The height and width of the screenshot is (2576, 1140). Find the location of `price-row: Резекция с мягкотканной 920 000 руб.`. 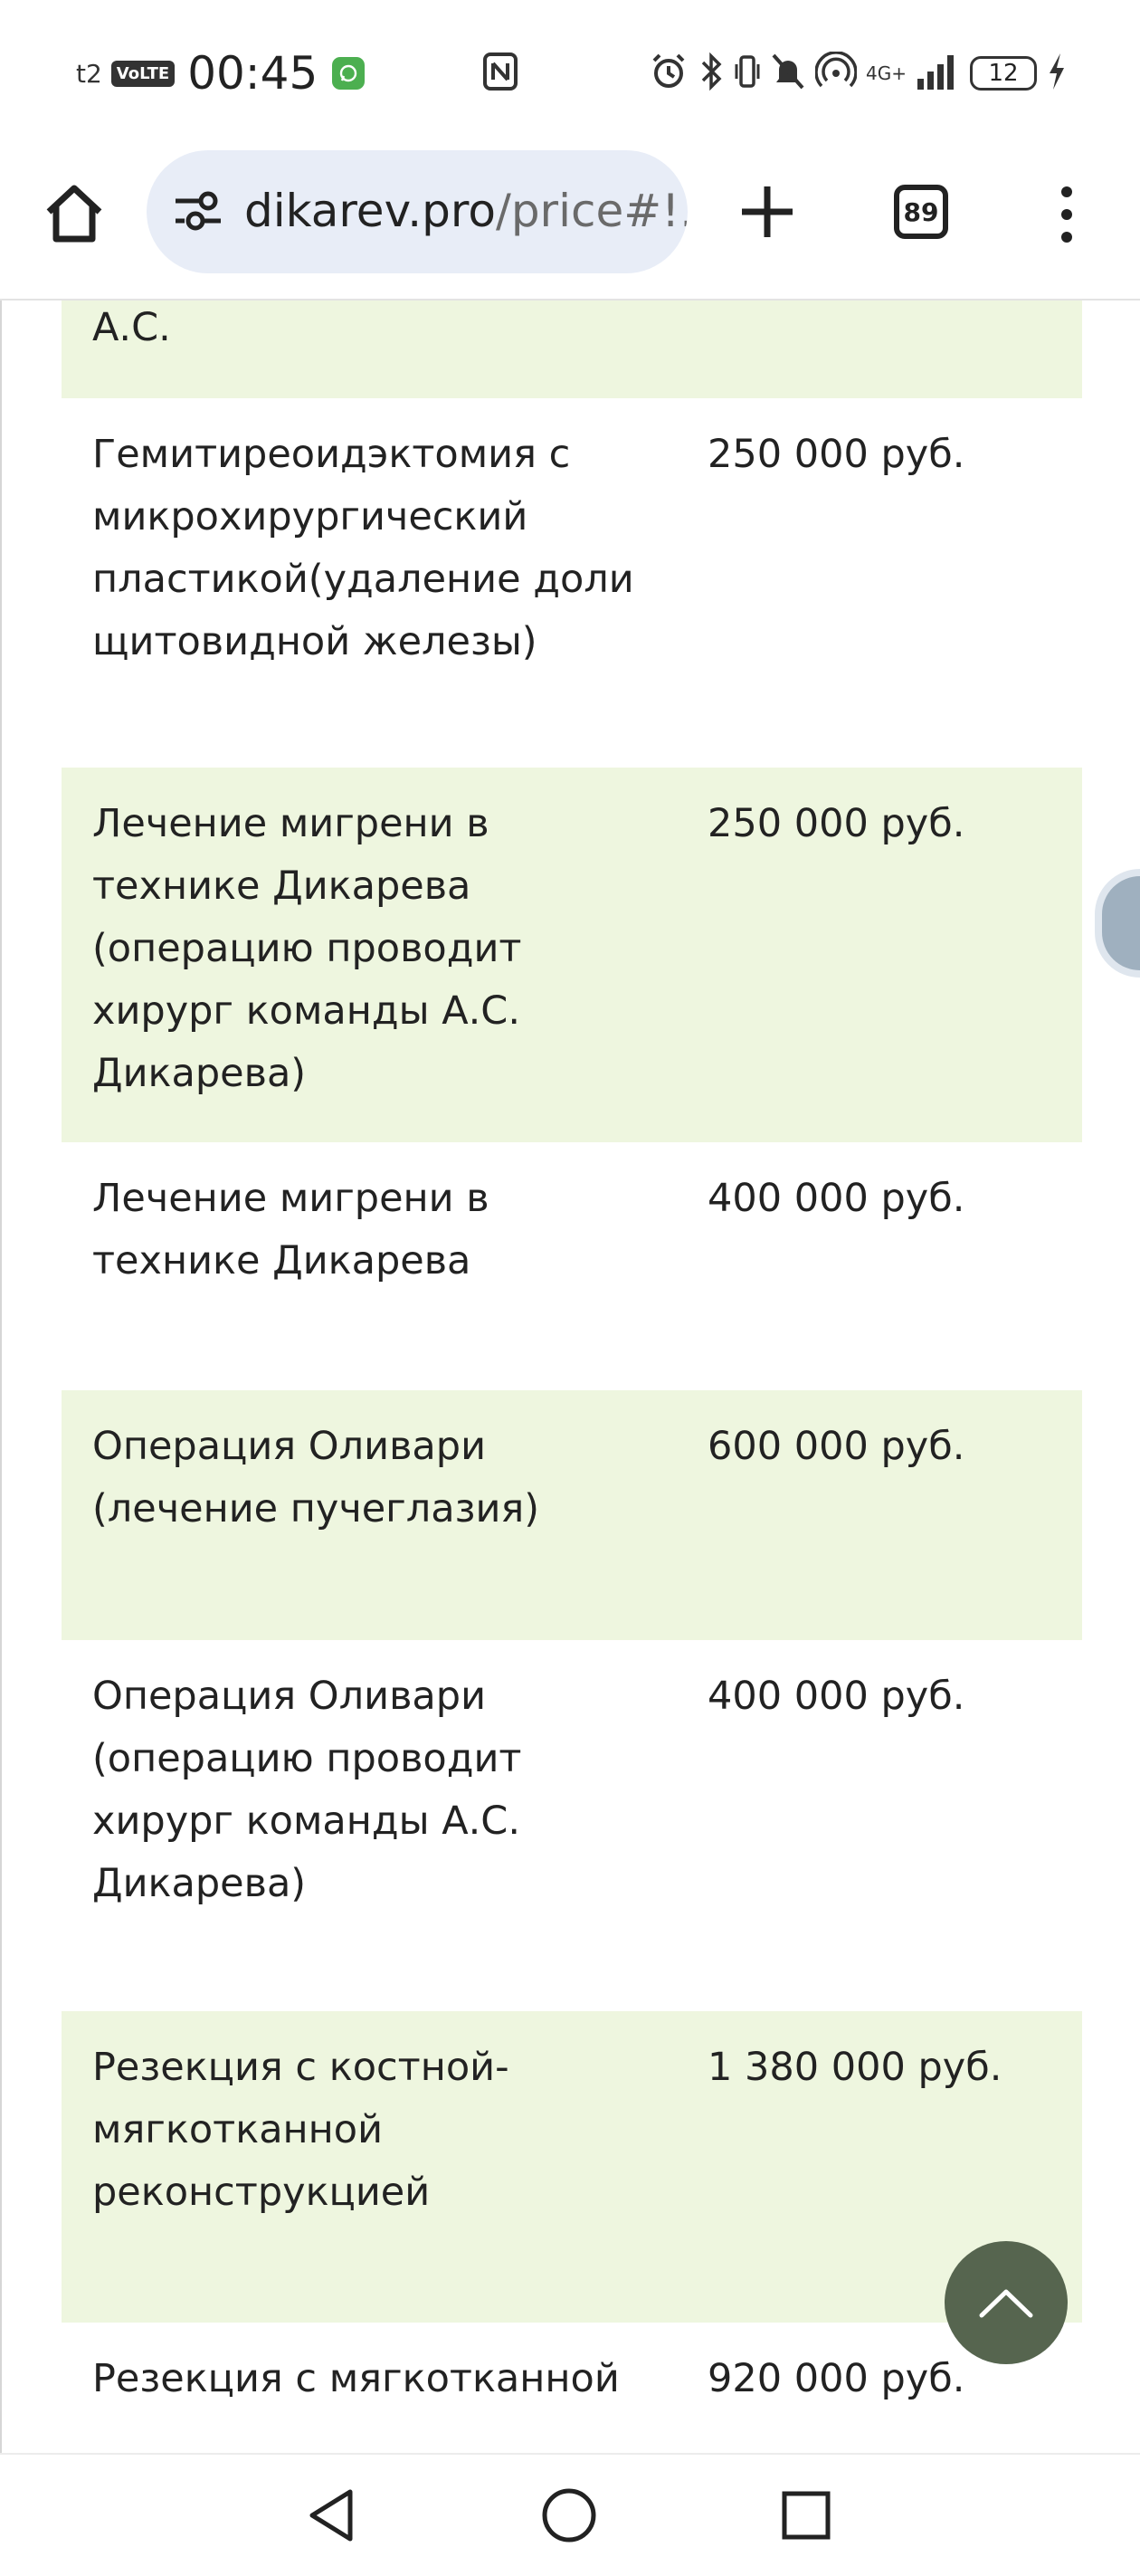

price-row: Резекция с мягкотканной 920 000 руб. is located at coordinates (572, 2389).